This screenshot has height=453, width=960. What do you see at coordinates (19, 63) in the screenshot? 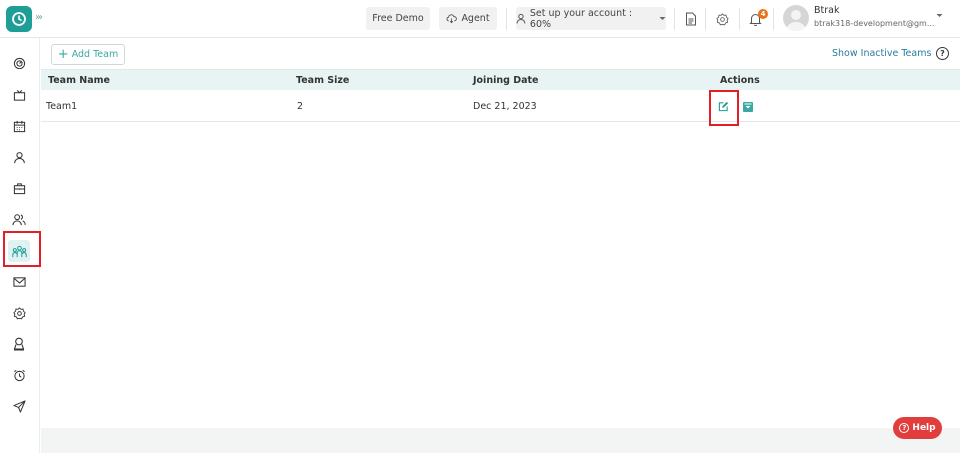
I see `dashboard-icon` at bounding box center [19, 63].